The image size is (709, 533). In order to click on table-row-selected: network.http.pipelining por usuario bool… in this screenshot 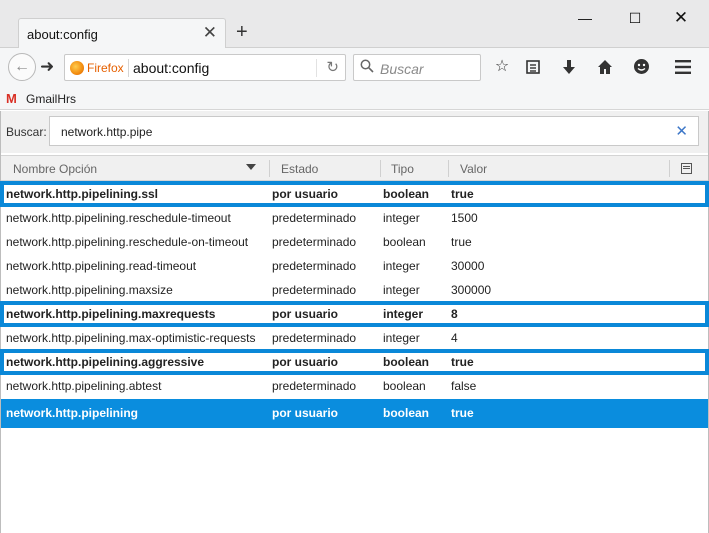, I will do `click(354, 413)`.